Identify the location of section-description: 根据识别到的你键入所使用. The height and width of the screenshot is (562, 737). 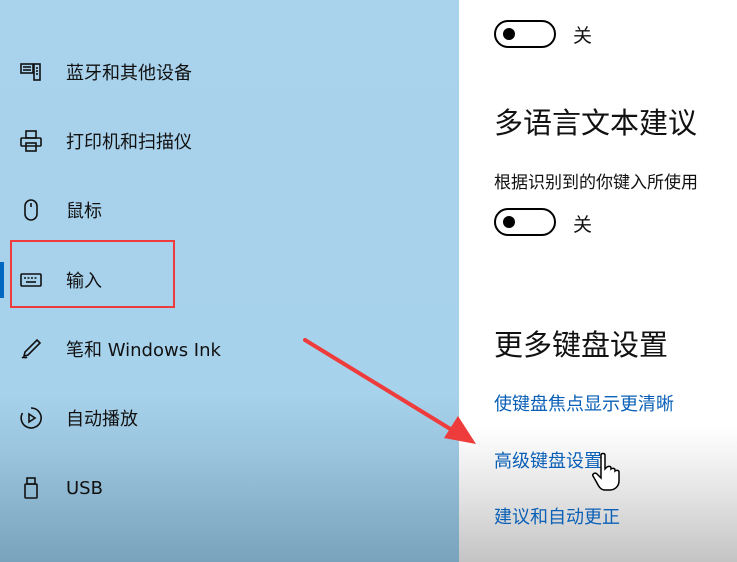
(596, 183).